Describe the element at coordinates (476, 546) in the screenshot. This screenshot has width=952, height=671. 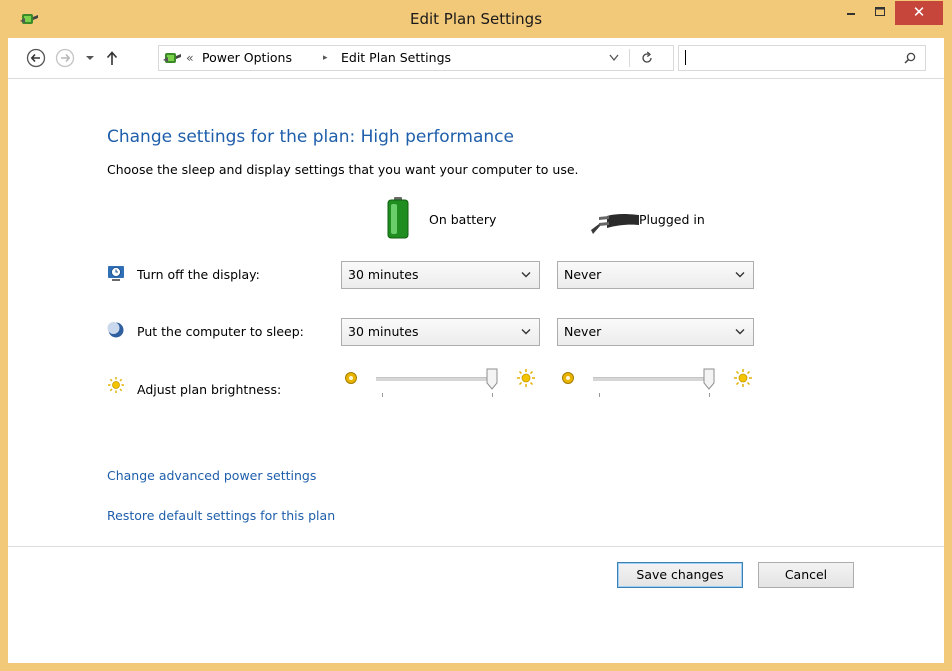
I see `footer-divider` at that location.